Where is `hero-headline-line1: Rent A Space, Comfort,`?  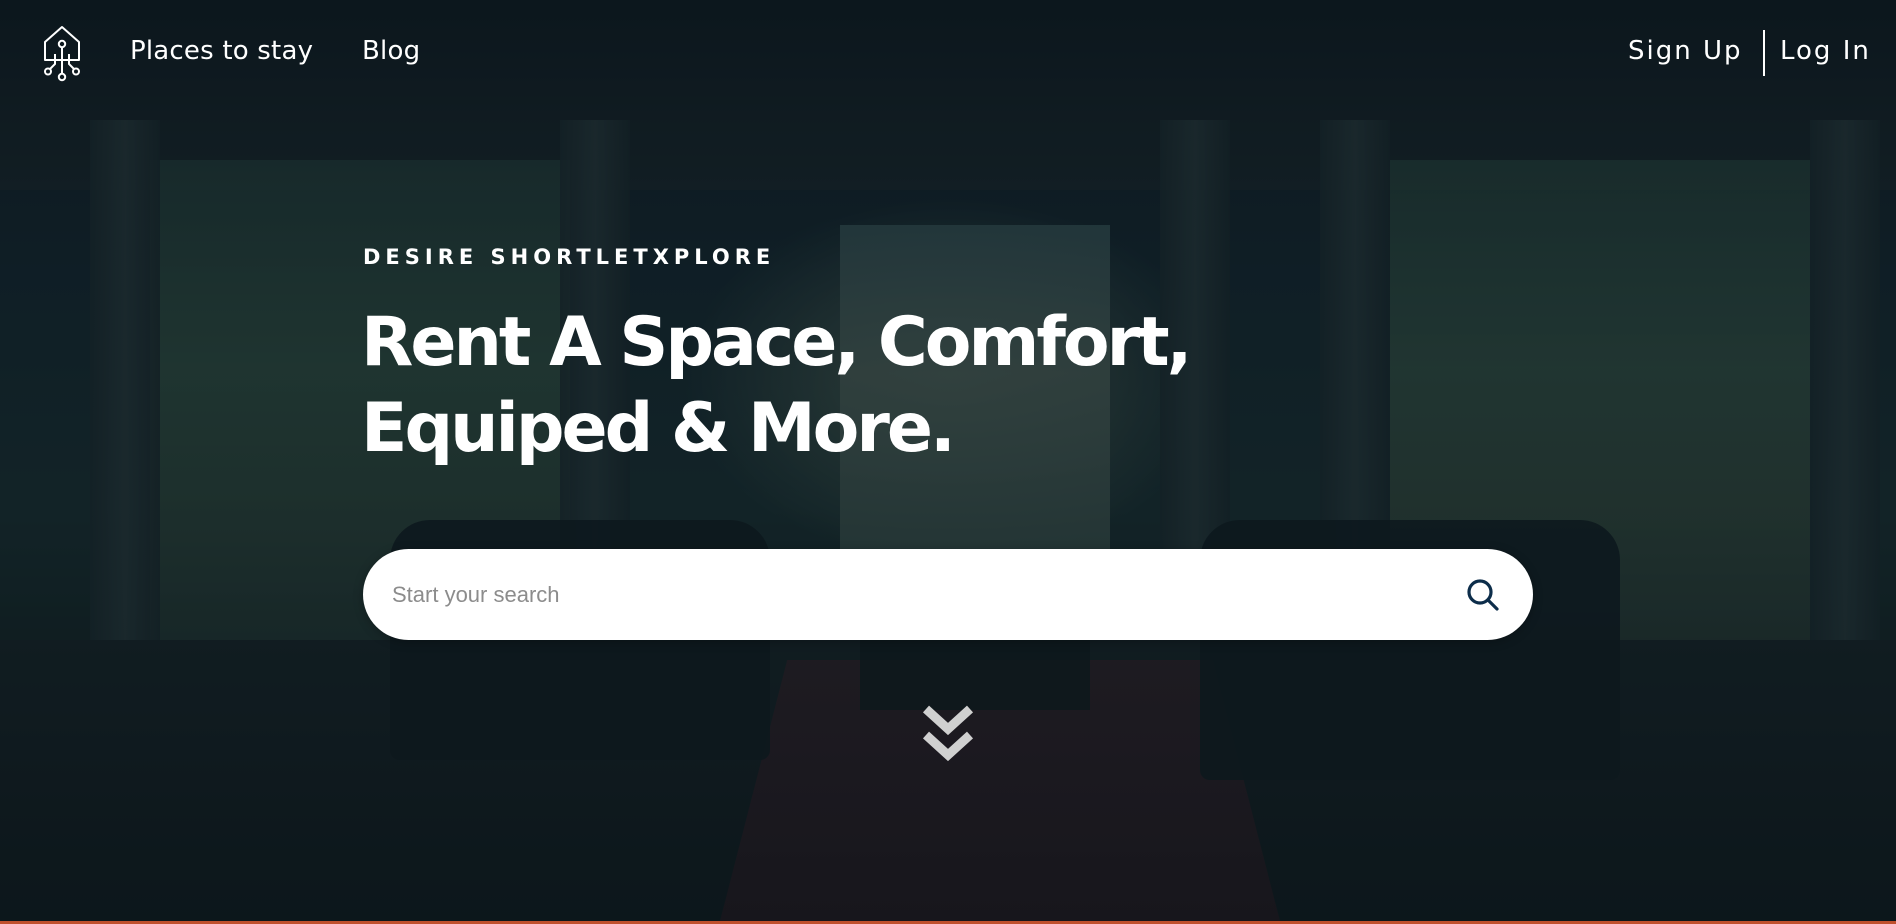
hero-headline-line1: Rent A Space, Comfort, is located at coordinates (777, 342).